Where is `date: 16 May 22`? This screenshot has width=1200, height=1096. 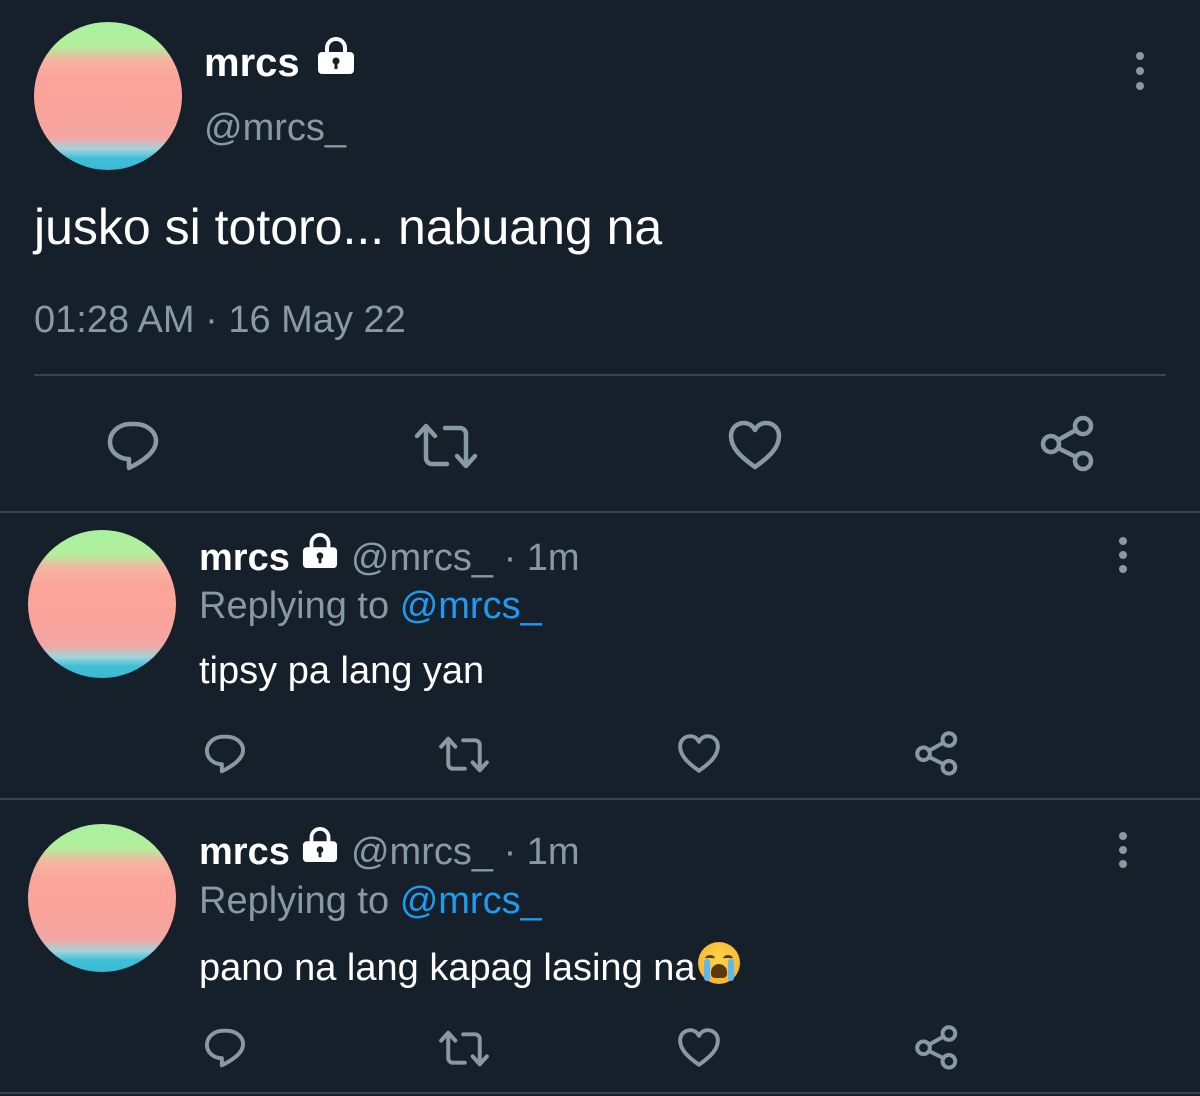
date: 16 May 22 is located at coordinates (317, 320).